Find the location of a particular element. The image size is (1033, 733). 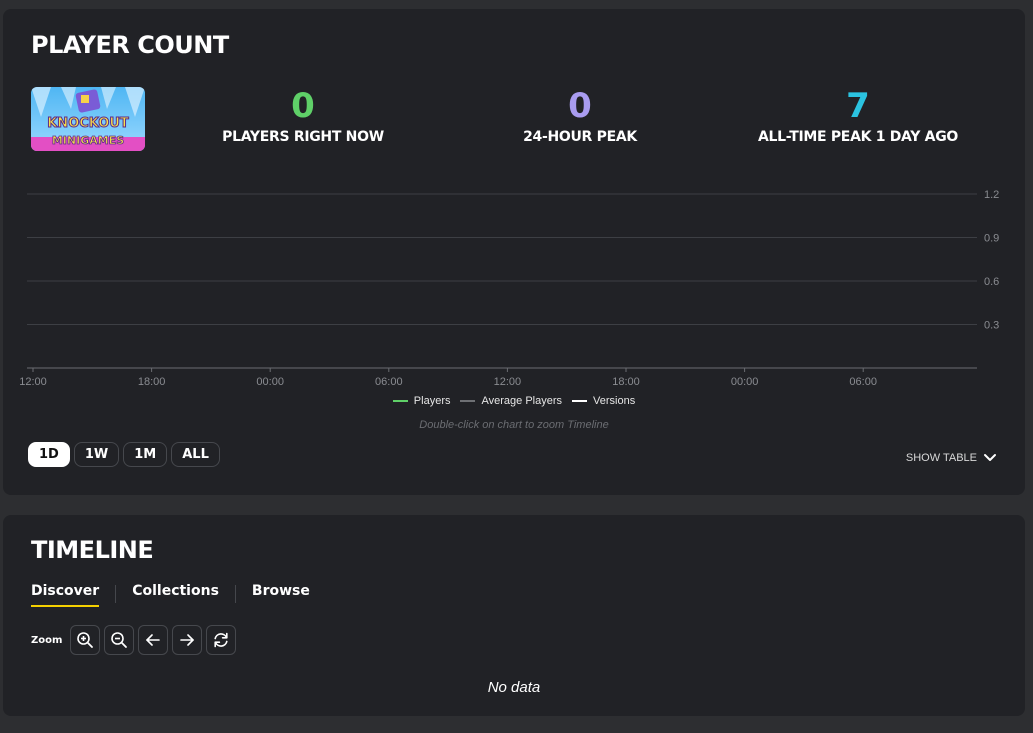

timeline-tabs: Discover Collections Browse is located at coordinates (170, 595).